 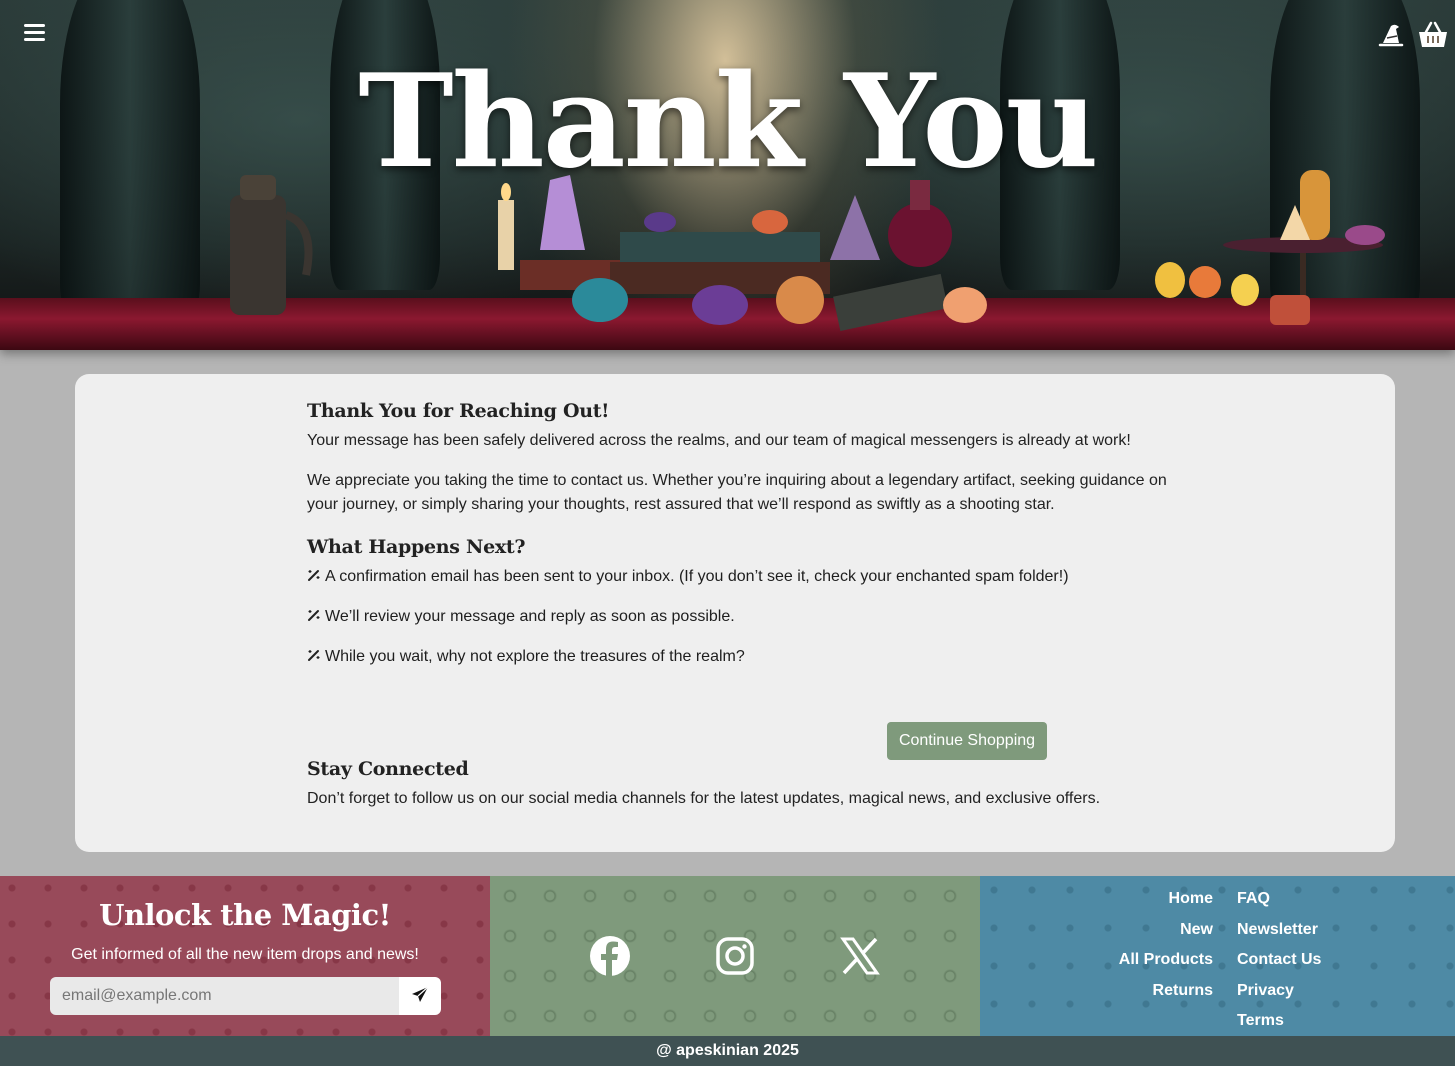 What do you see at coordinates (1096, 960) in the screenshot?
I see `footer-link-all-products: All Products` at bounding box center [1096, 960].